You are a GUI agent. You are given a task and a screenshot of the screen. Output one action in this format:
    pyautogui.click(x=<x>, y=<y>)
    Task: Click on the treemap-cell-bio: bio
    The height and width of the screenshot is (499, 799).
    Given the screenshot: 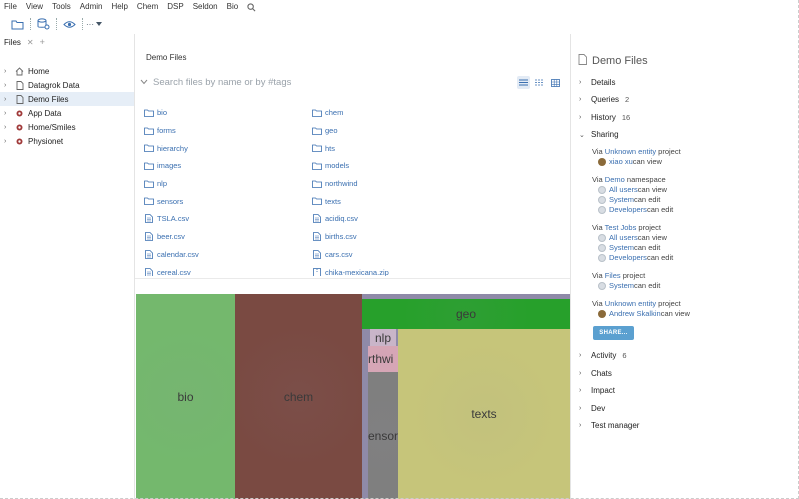 What is the action you would take?
    pyautogui.click(x=185, y=396)
    